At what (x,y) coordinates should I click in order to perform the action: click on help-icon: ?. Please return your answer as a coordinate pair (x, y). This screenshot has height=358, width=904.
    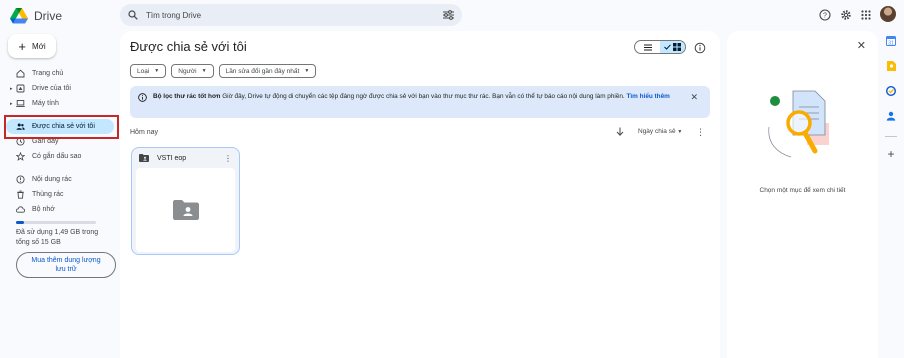
    Looking at the image, I should click on (825, 15).